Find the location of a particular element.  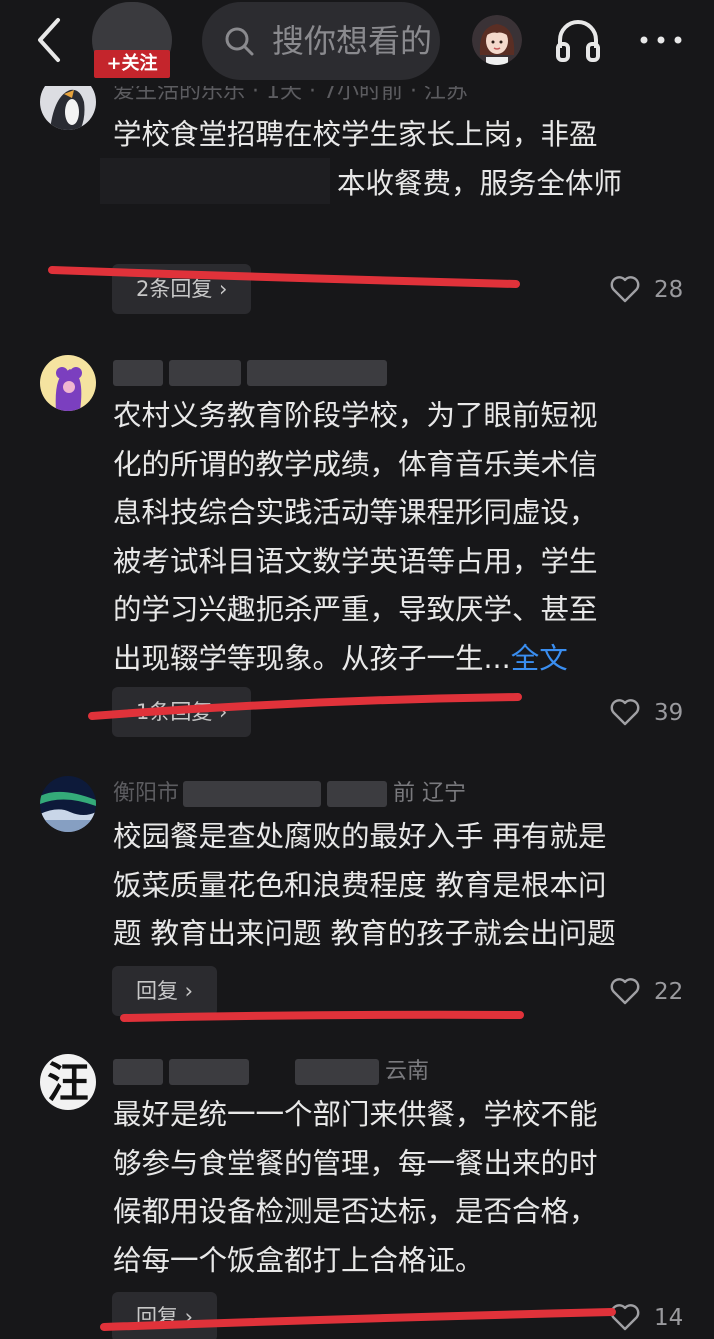

search-placeholder: 搜你想看的 is located at coordinates (352, 41).